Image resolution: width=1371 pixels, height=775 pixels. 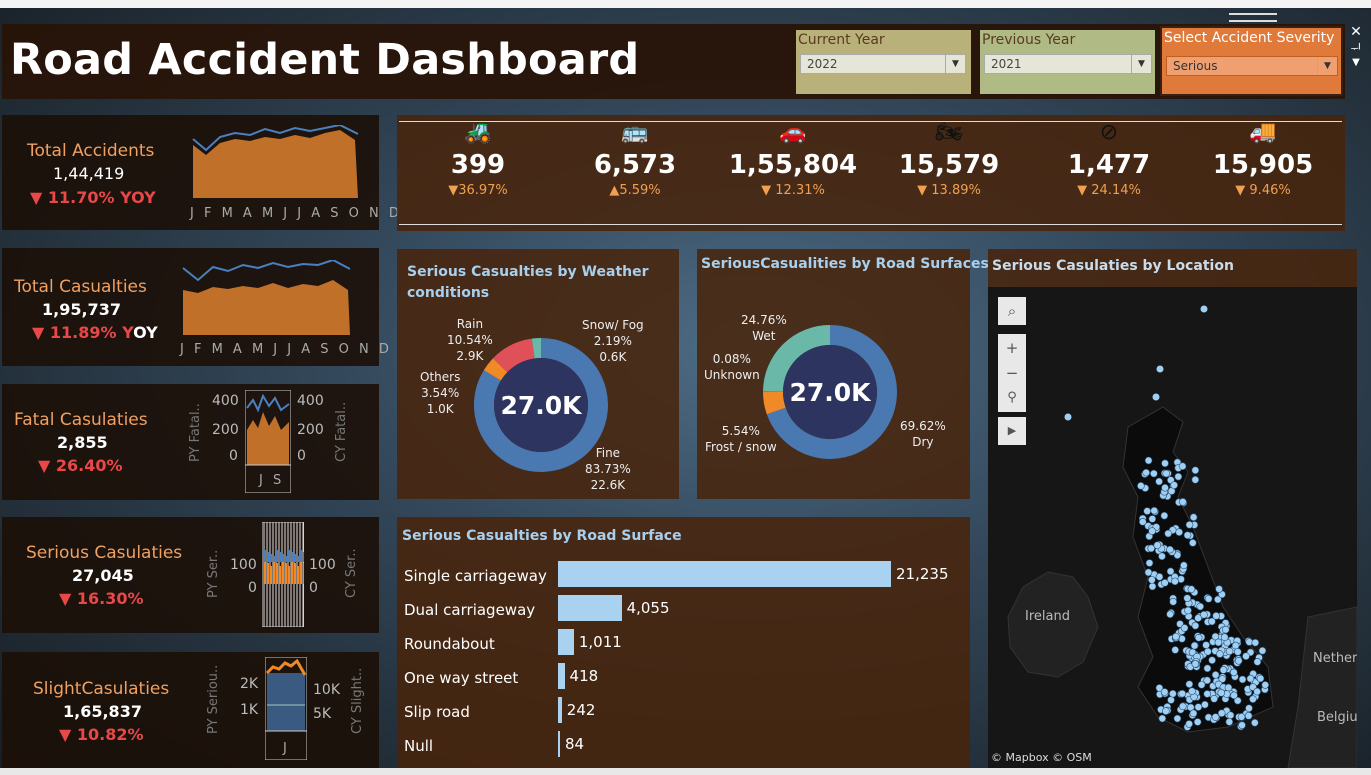 What do you see at coordinates (449, 644) in the screenshot?
I see `bar-category-label: Roundabout` at bounding box center [449, 644].